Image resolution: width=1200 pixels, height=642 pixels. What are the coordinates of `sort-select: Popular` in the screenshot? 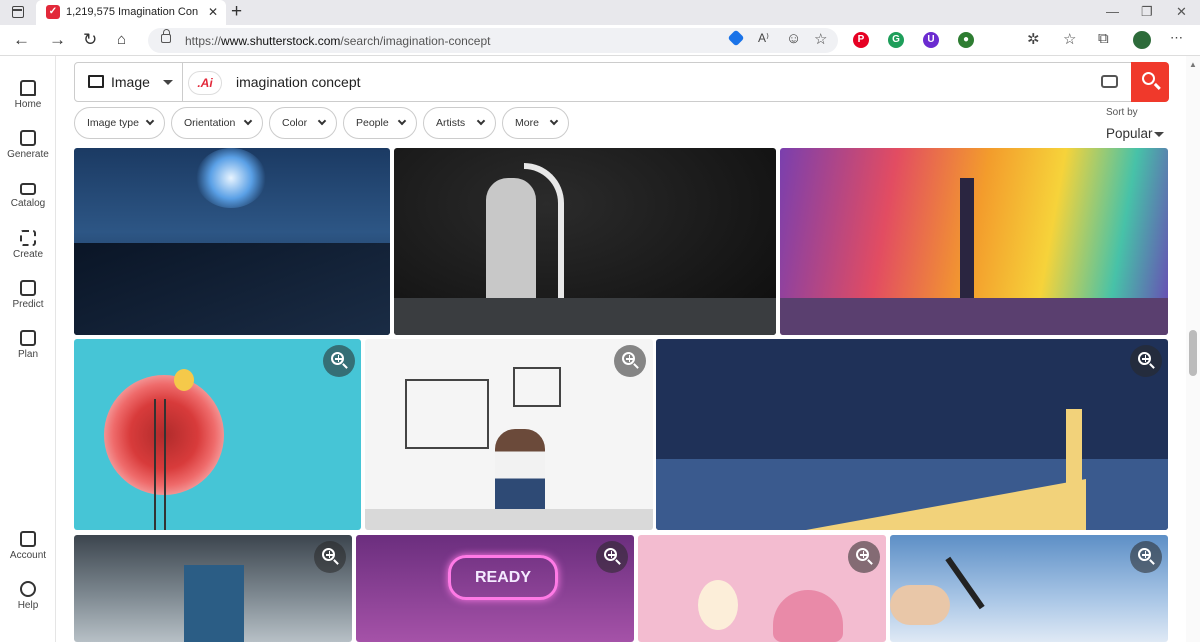 It's located at (1129, 133).